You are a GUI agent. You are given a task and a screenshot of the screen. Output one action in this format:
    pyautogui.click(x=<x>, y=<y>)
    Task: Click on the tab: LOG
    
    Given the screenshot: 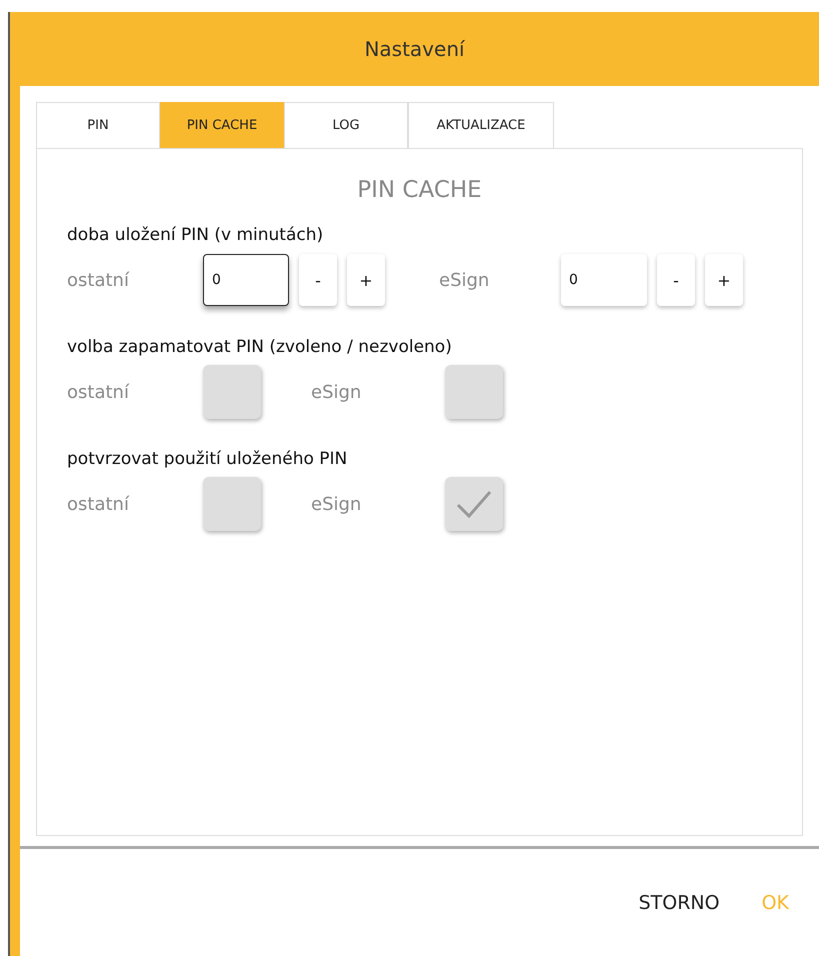 What is the action you would take?
    pyautogui.click(x=346, y=125)
    